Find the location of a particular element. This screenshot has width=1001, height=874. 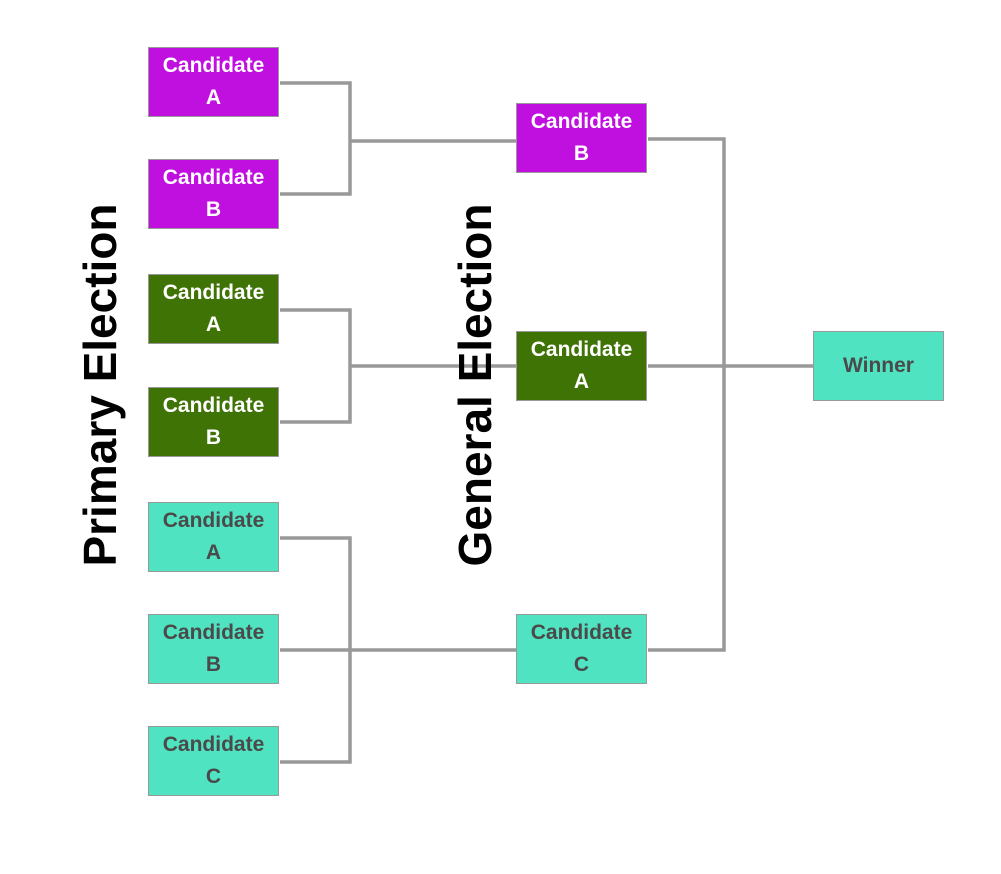

general-candidate-box: Candidate C is located at coordinates (581, 649).